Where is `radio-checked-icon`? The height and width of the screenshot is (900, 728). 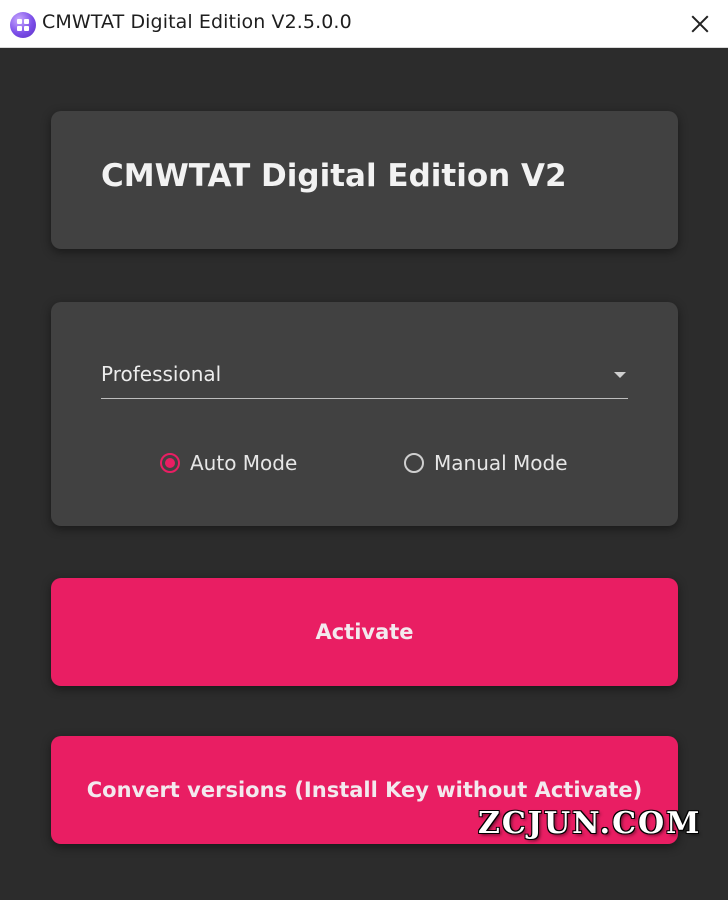
radio-checked-icon is located at coordinates (170, 463).